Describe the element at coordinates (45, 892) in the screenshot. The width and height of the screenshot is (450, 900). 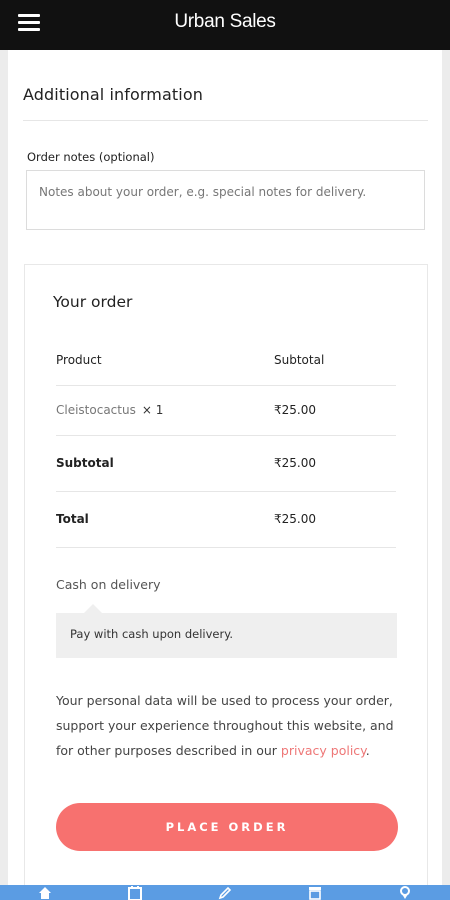
I see `home-icon` at that location.